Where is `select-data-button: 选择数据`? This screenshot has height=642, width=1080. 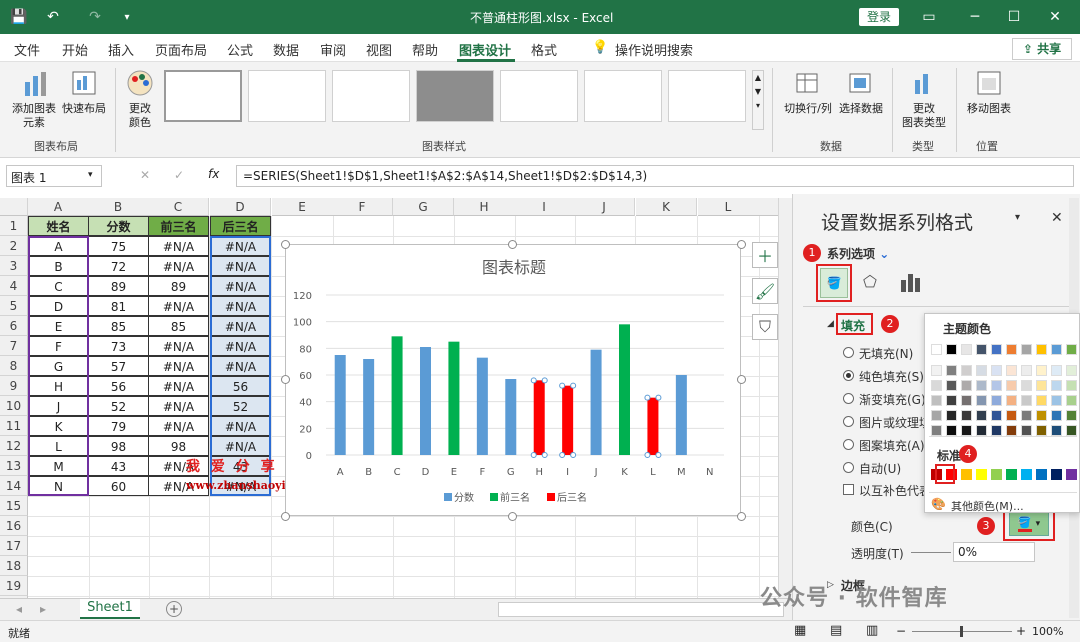
select-data-button: 选择数据 is located at coordinates (861, 92).